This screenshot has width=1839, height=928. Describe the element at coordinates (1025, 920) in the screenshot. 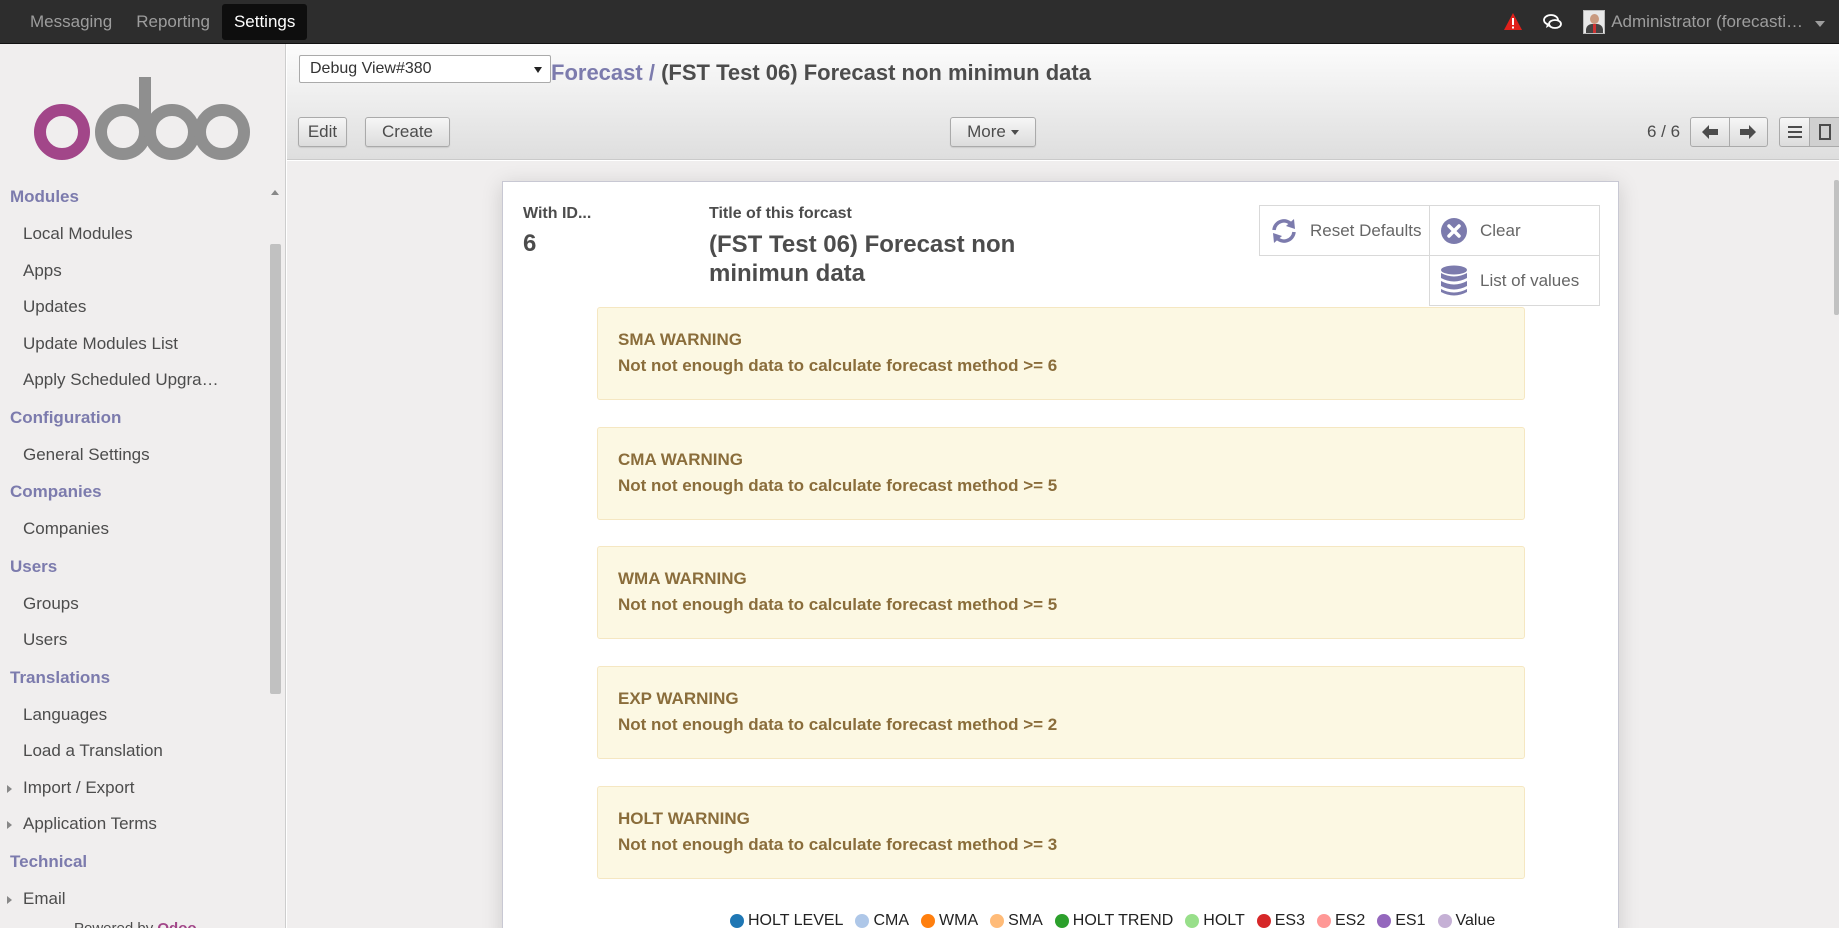

I see `legend-label: SMA` at that location.